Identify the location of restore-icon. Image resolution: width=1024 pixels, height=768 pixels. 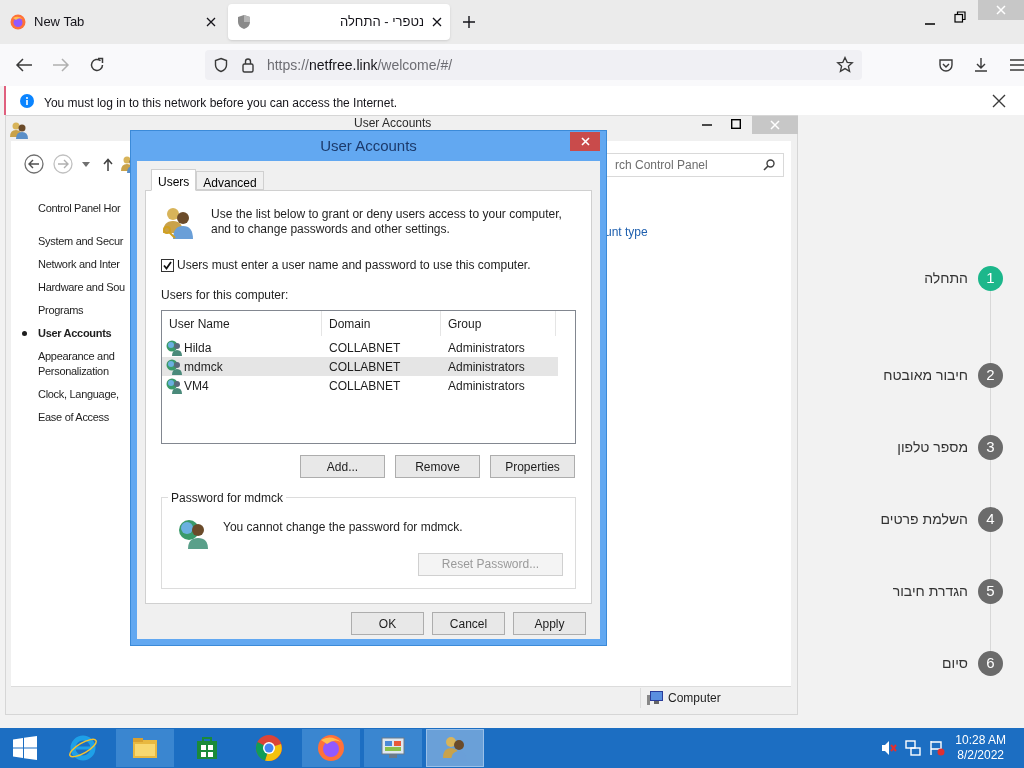
(960, 17).